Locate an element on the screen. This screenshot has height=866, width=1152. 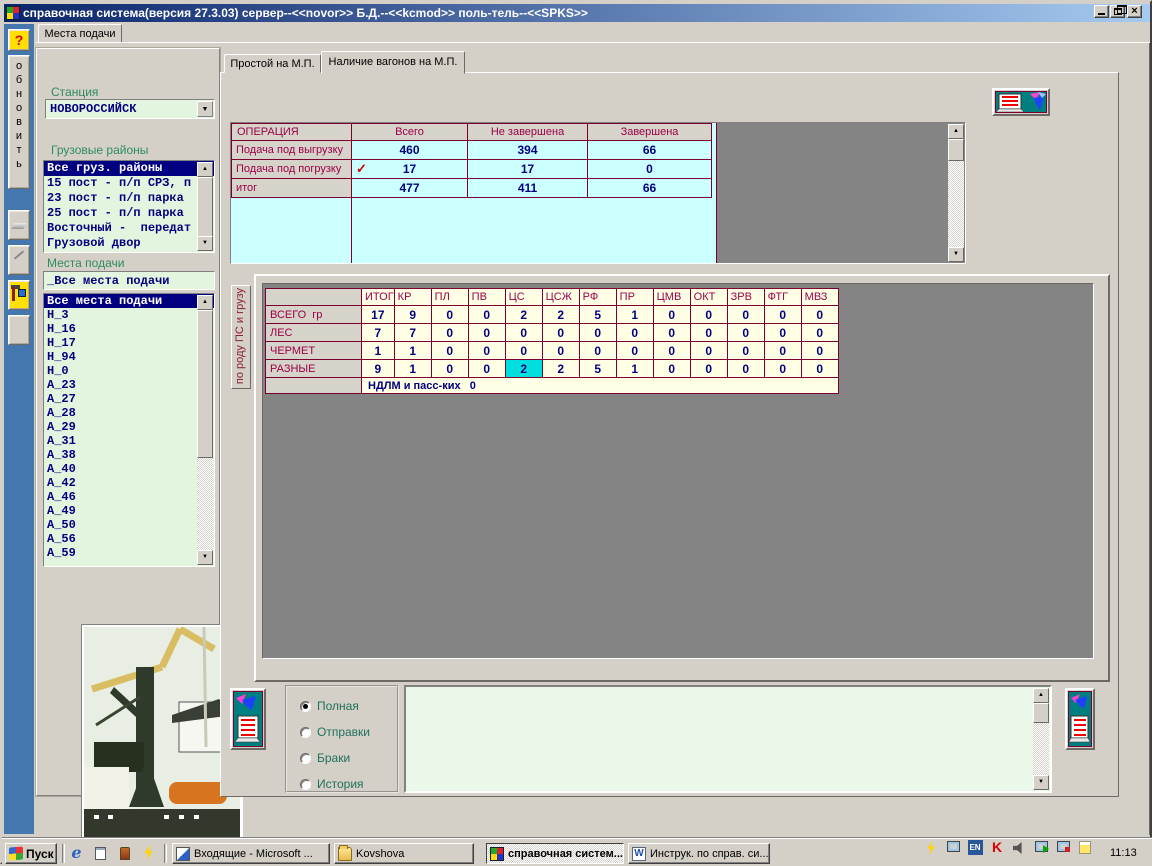
radio-option-Браки: Браки is located at coordinates (325, 758).